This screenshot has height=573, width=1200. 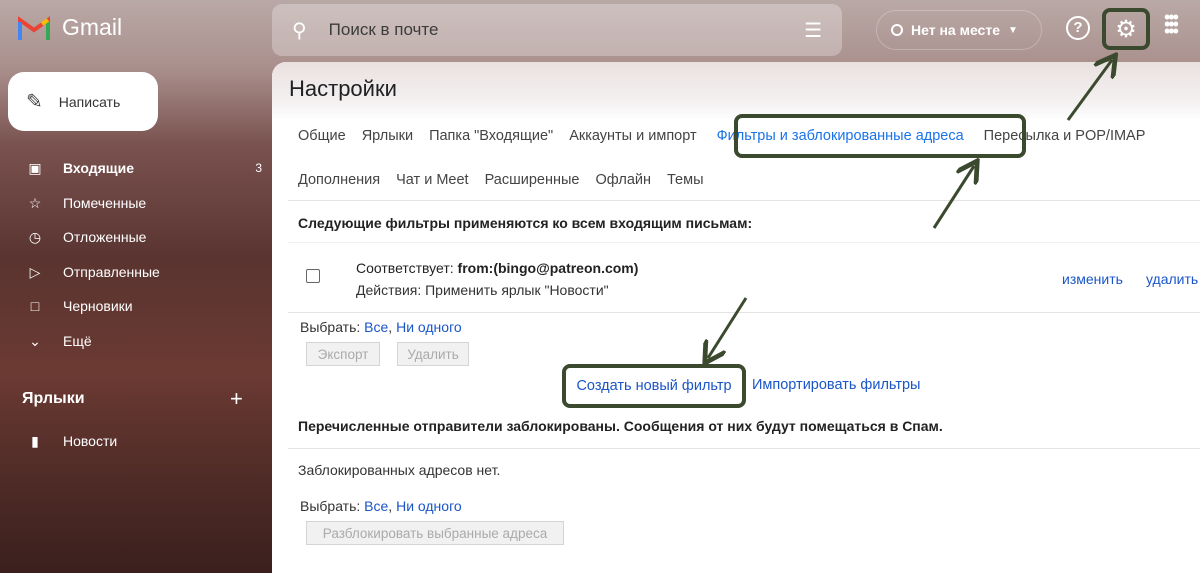 What do you see at coordinates (953, 197) in the screenshot?
I see `arrow-to-filters-tab` at bounding box center [953, 197].